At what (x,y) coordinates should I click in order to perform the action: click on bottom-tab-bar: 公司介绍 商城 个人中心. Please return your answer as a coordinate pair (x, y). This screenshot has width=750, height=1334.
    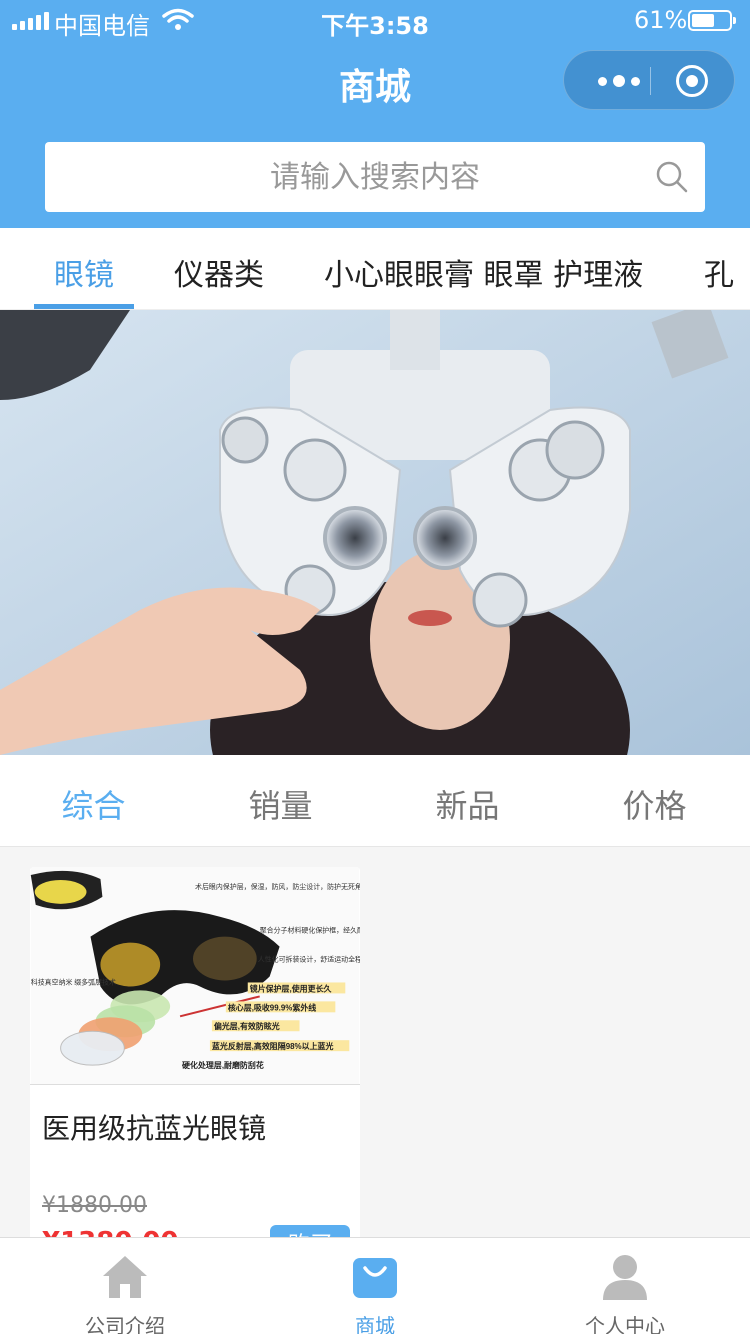
    Looking at the image, I should click on (375, 1285).